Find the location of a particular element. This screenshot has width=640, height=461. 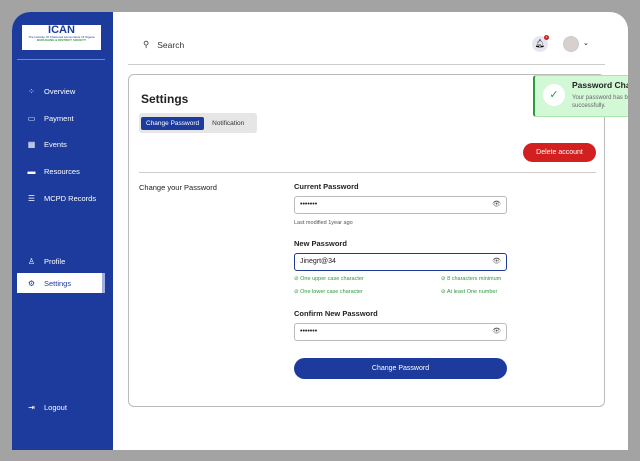

rule-upper: ⊘ One upper case character is located at coordinates (329, 279).